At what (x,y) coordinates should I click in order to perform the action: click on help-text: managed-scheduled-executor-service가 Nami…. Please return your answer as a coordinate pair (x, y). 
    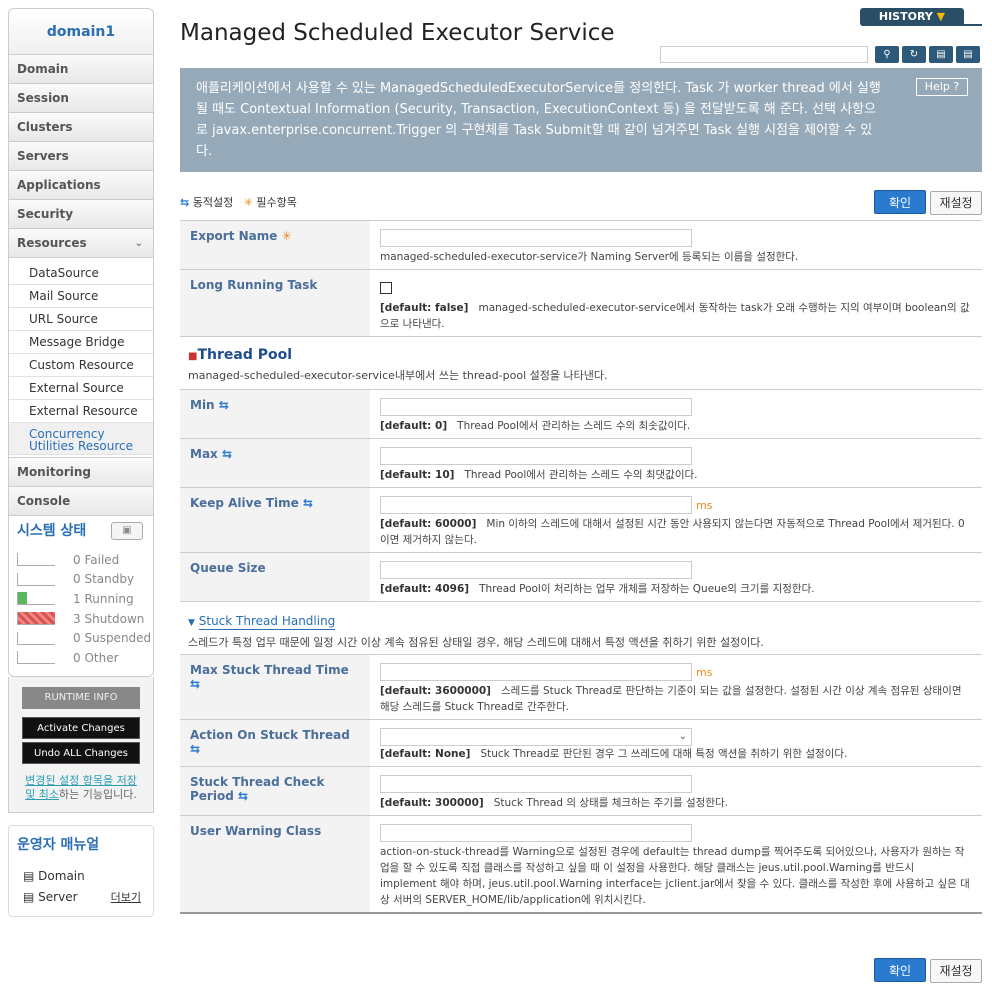
    Looking at the image, I should click on (589, 257).